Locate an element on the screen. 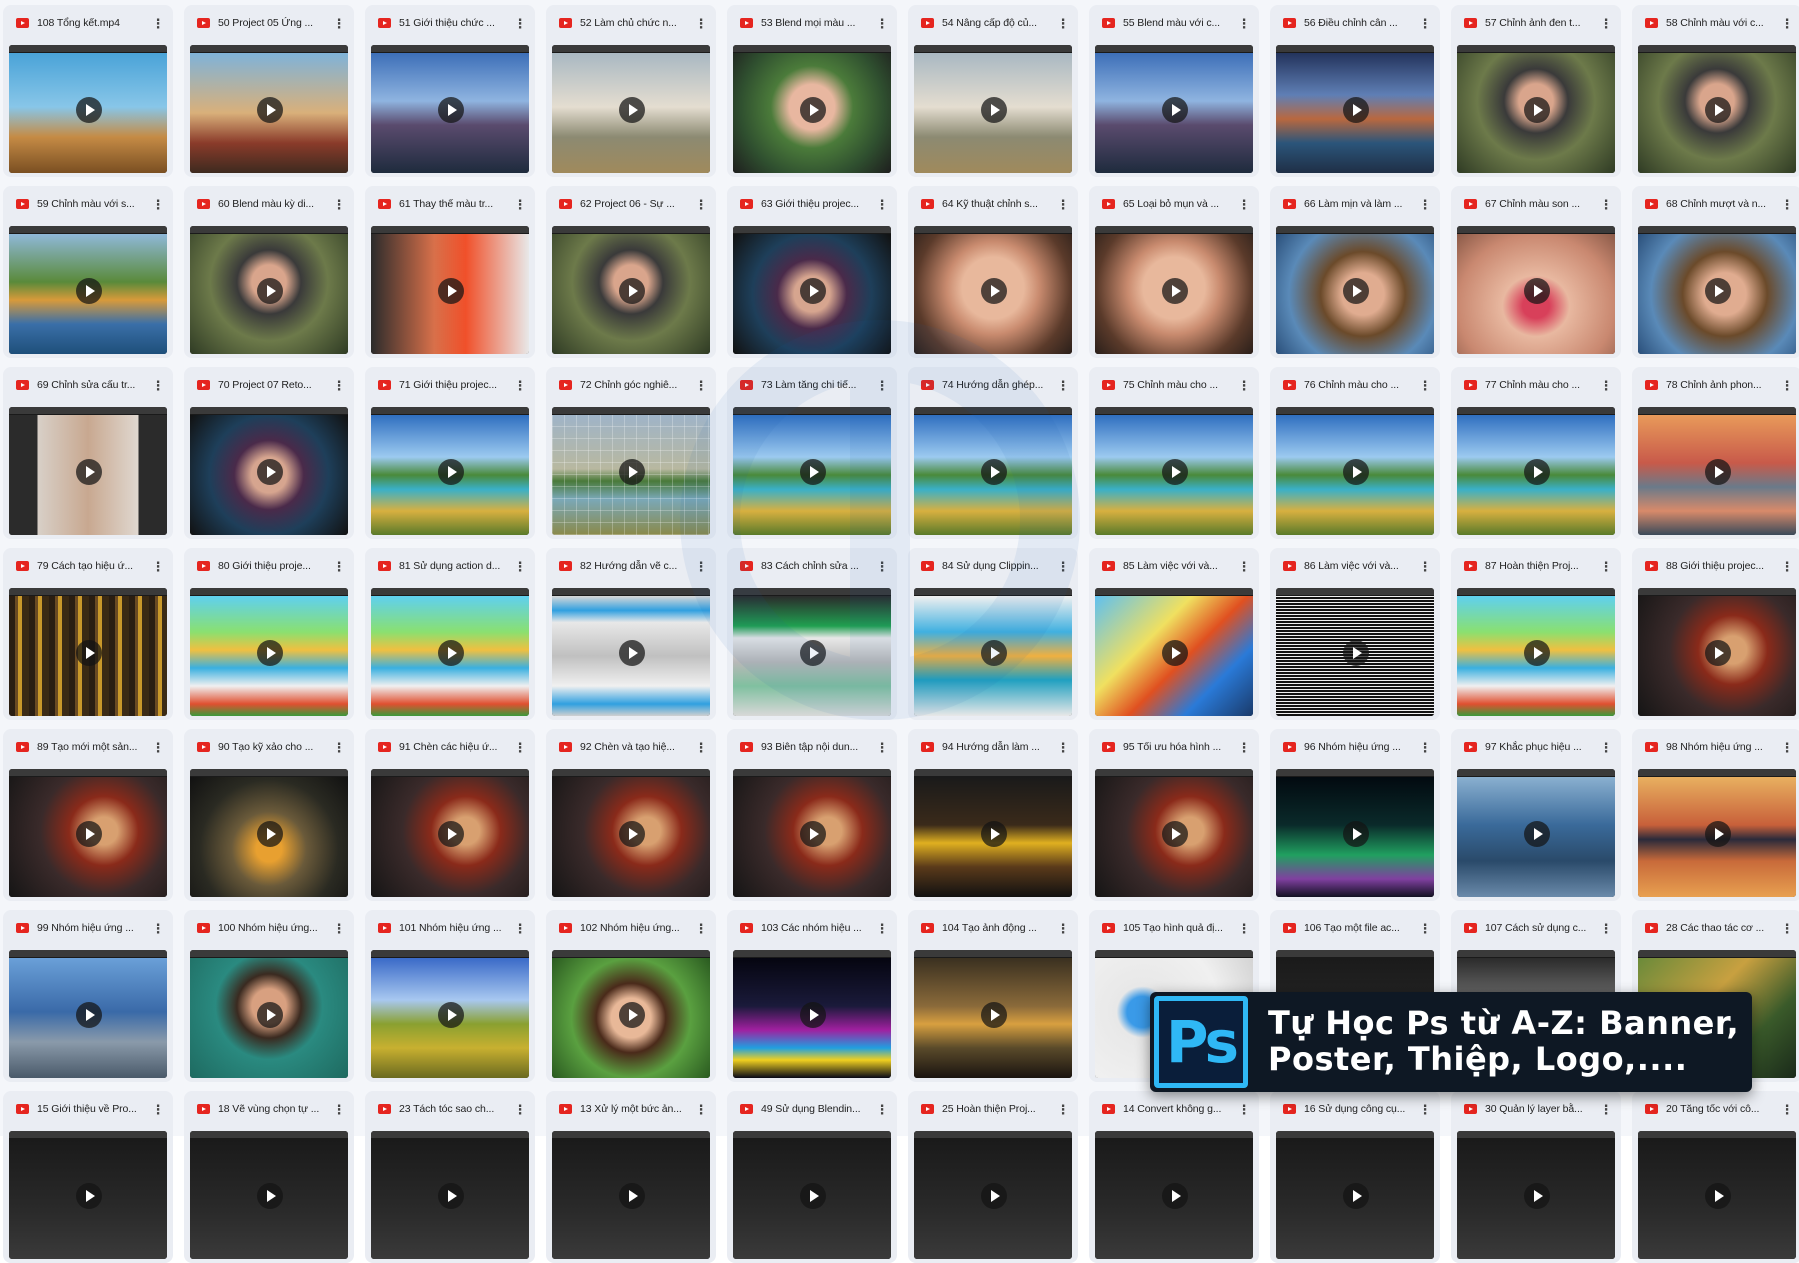  video-file-card: 89 Tạo mới một sản... ⋮ is located at coordinates (88, 815).